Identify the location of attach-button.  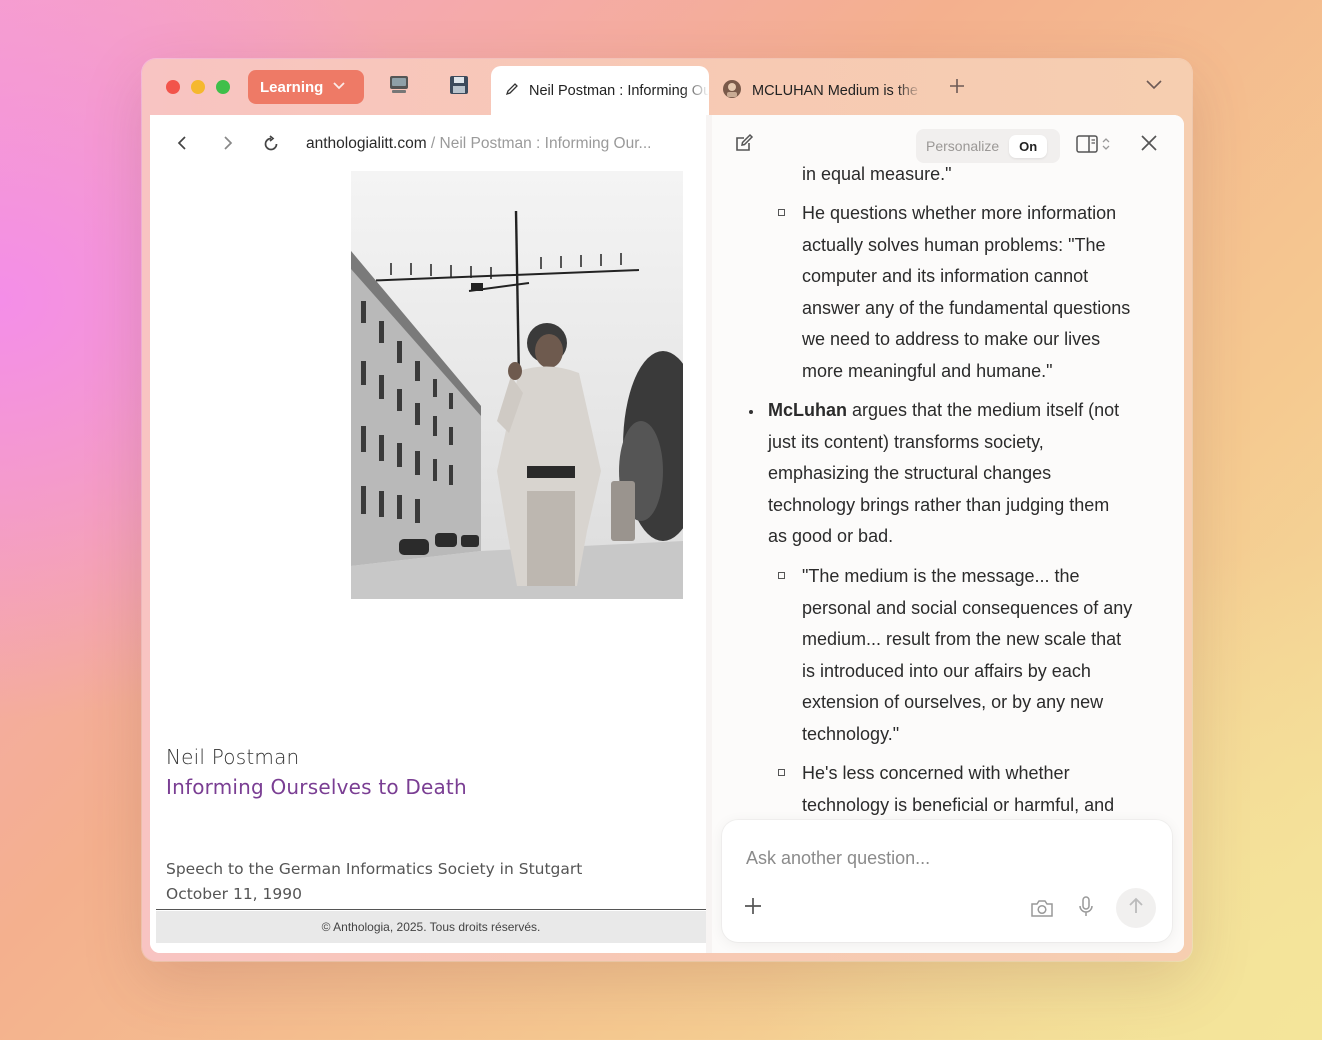
(753, 908).